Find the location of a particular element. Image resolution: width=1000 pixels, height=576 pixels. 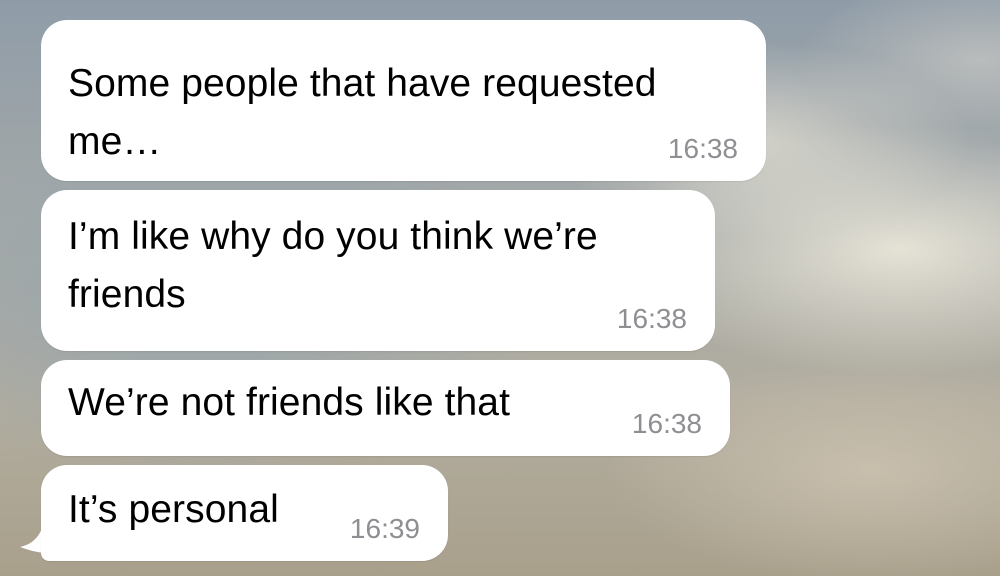

message-bubble: It’s personal 16:39 is located at coordinates (244, 513).